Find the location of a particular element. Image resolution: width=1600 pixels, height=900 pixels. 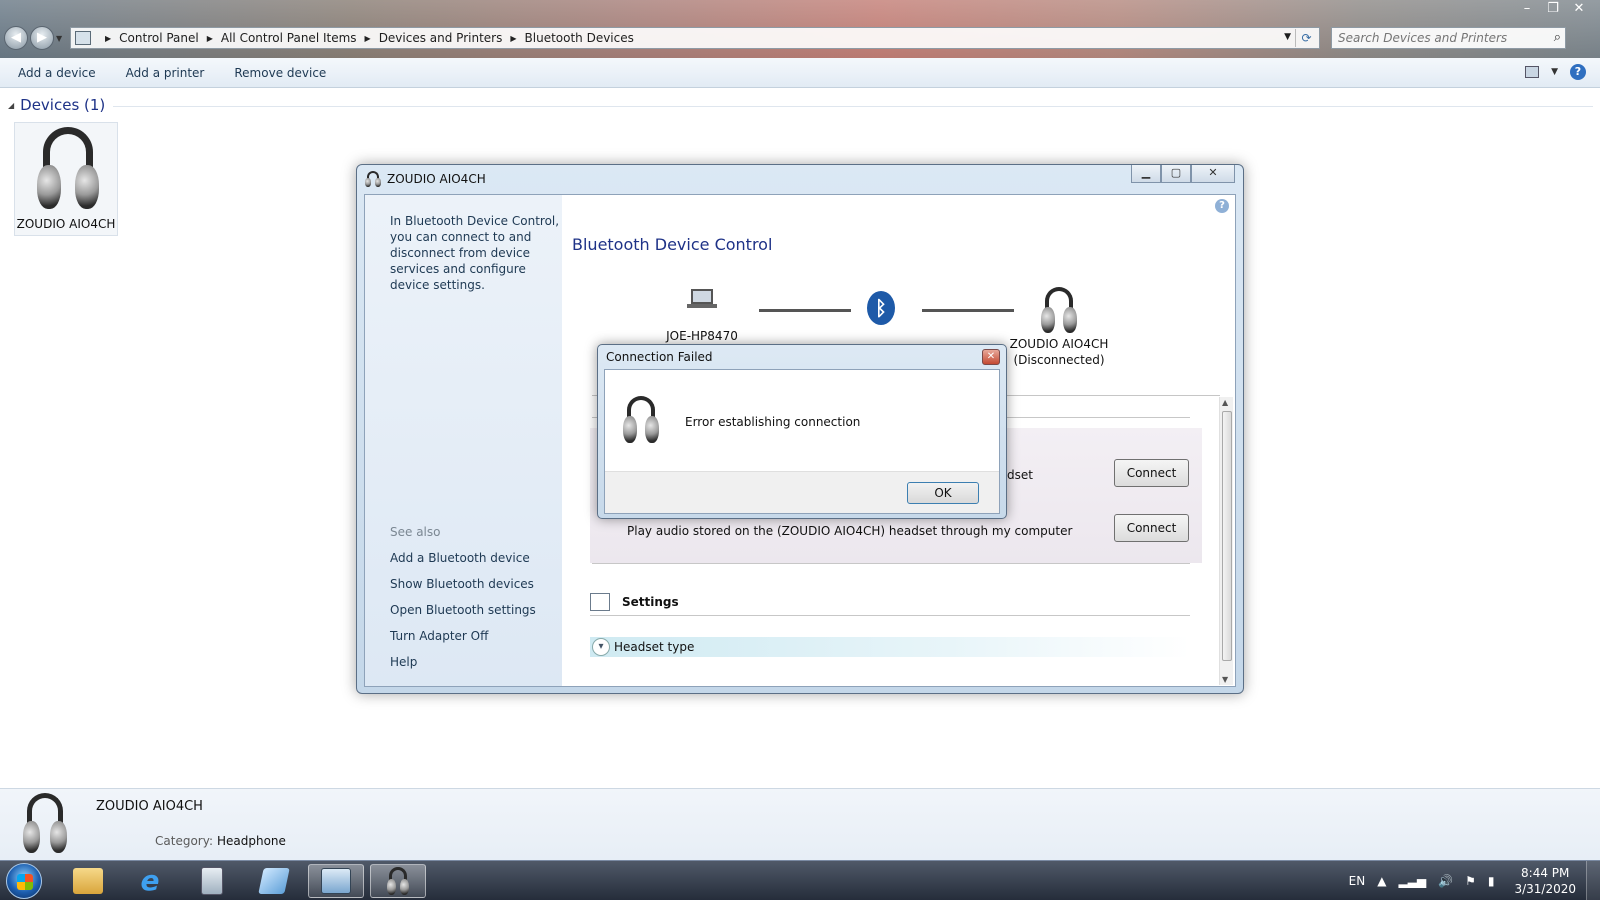

system-tray: EN ▲ ▂▃▅ 🔊 ⚑ ▮ 8:44 PM 3/31/2020 is located at coordinates (1471, 880).